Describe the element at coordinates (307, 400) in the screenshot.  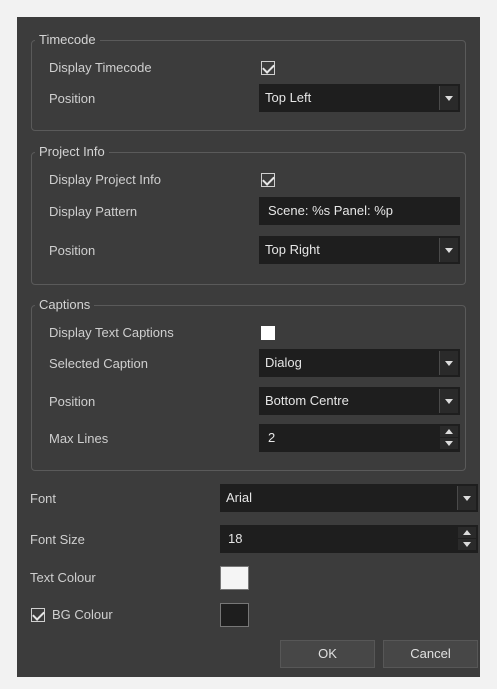
I see `captions-position-value: Bottom Centre` at that location.